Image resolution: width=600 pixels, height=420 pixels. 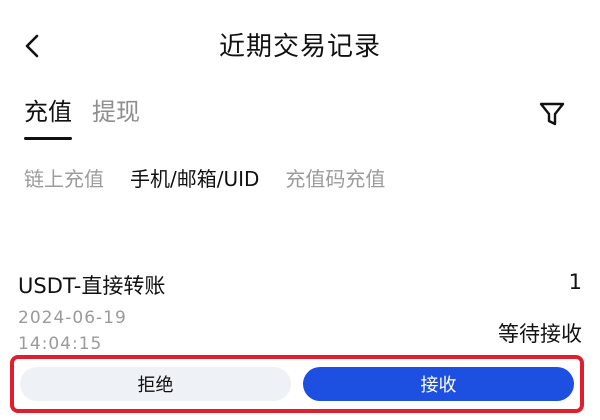 I want to click on filter-button, so click(x=552, y=114).